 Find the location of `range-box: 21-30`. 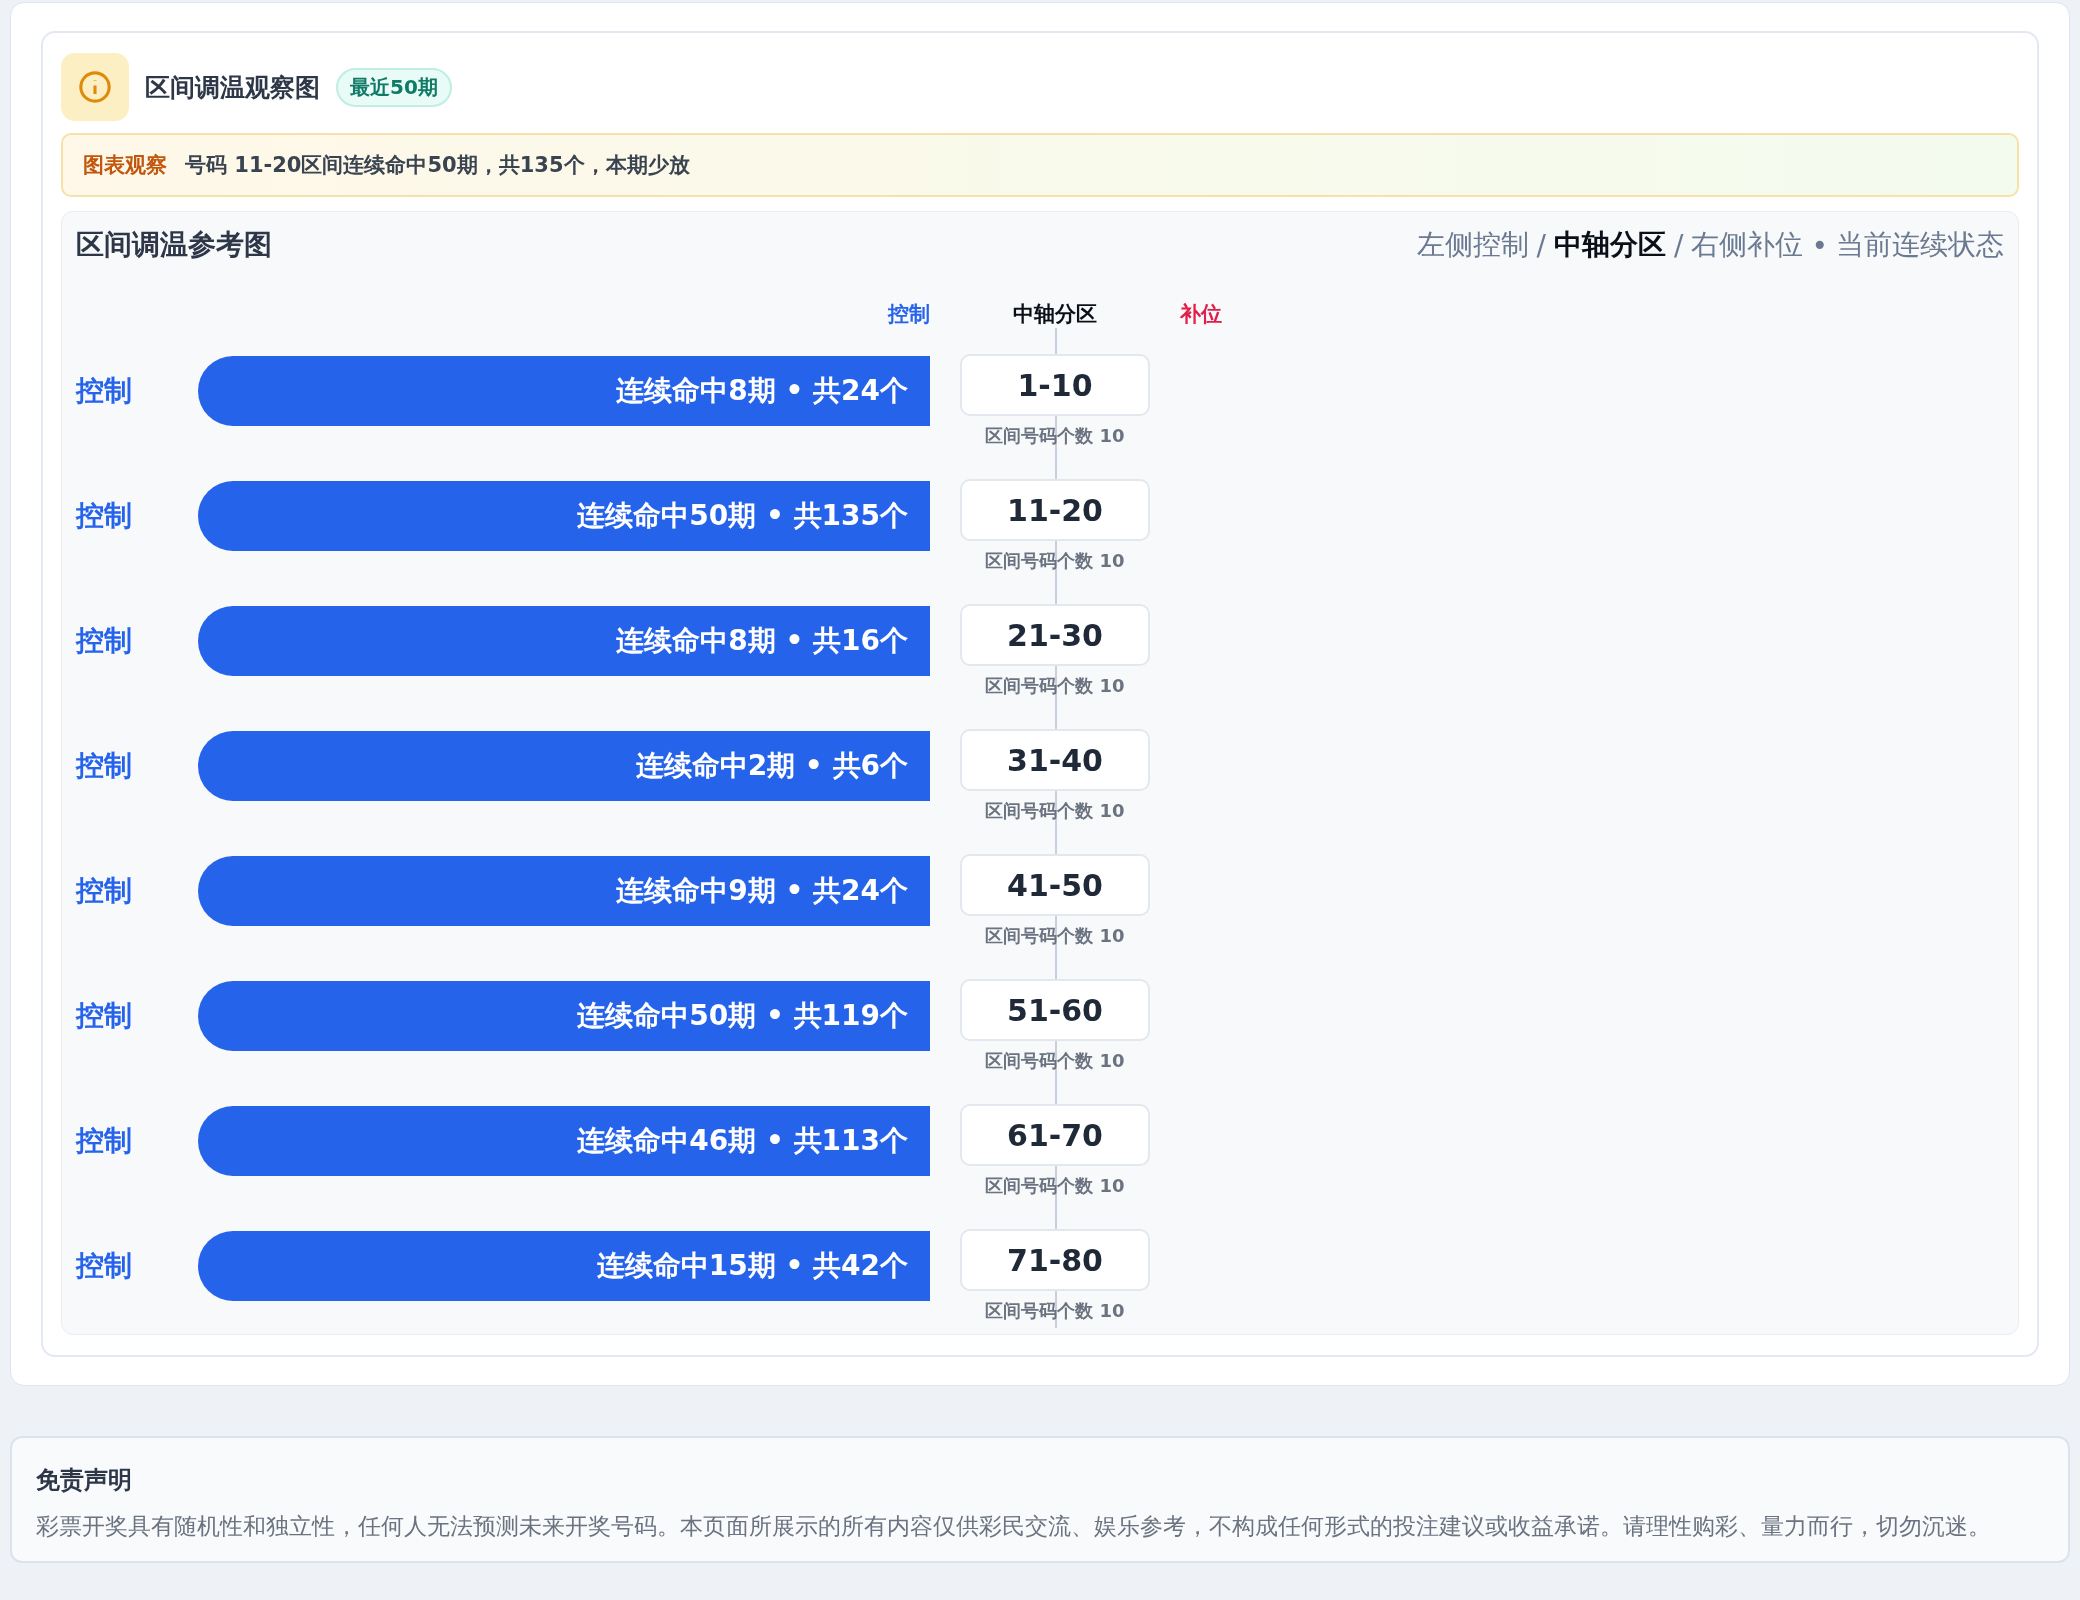

range-box: 21-30 is located at coordinates (1055, 635).